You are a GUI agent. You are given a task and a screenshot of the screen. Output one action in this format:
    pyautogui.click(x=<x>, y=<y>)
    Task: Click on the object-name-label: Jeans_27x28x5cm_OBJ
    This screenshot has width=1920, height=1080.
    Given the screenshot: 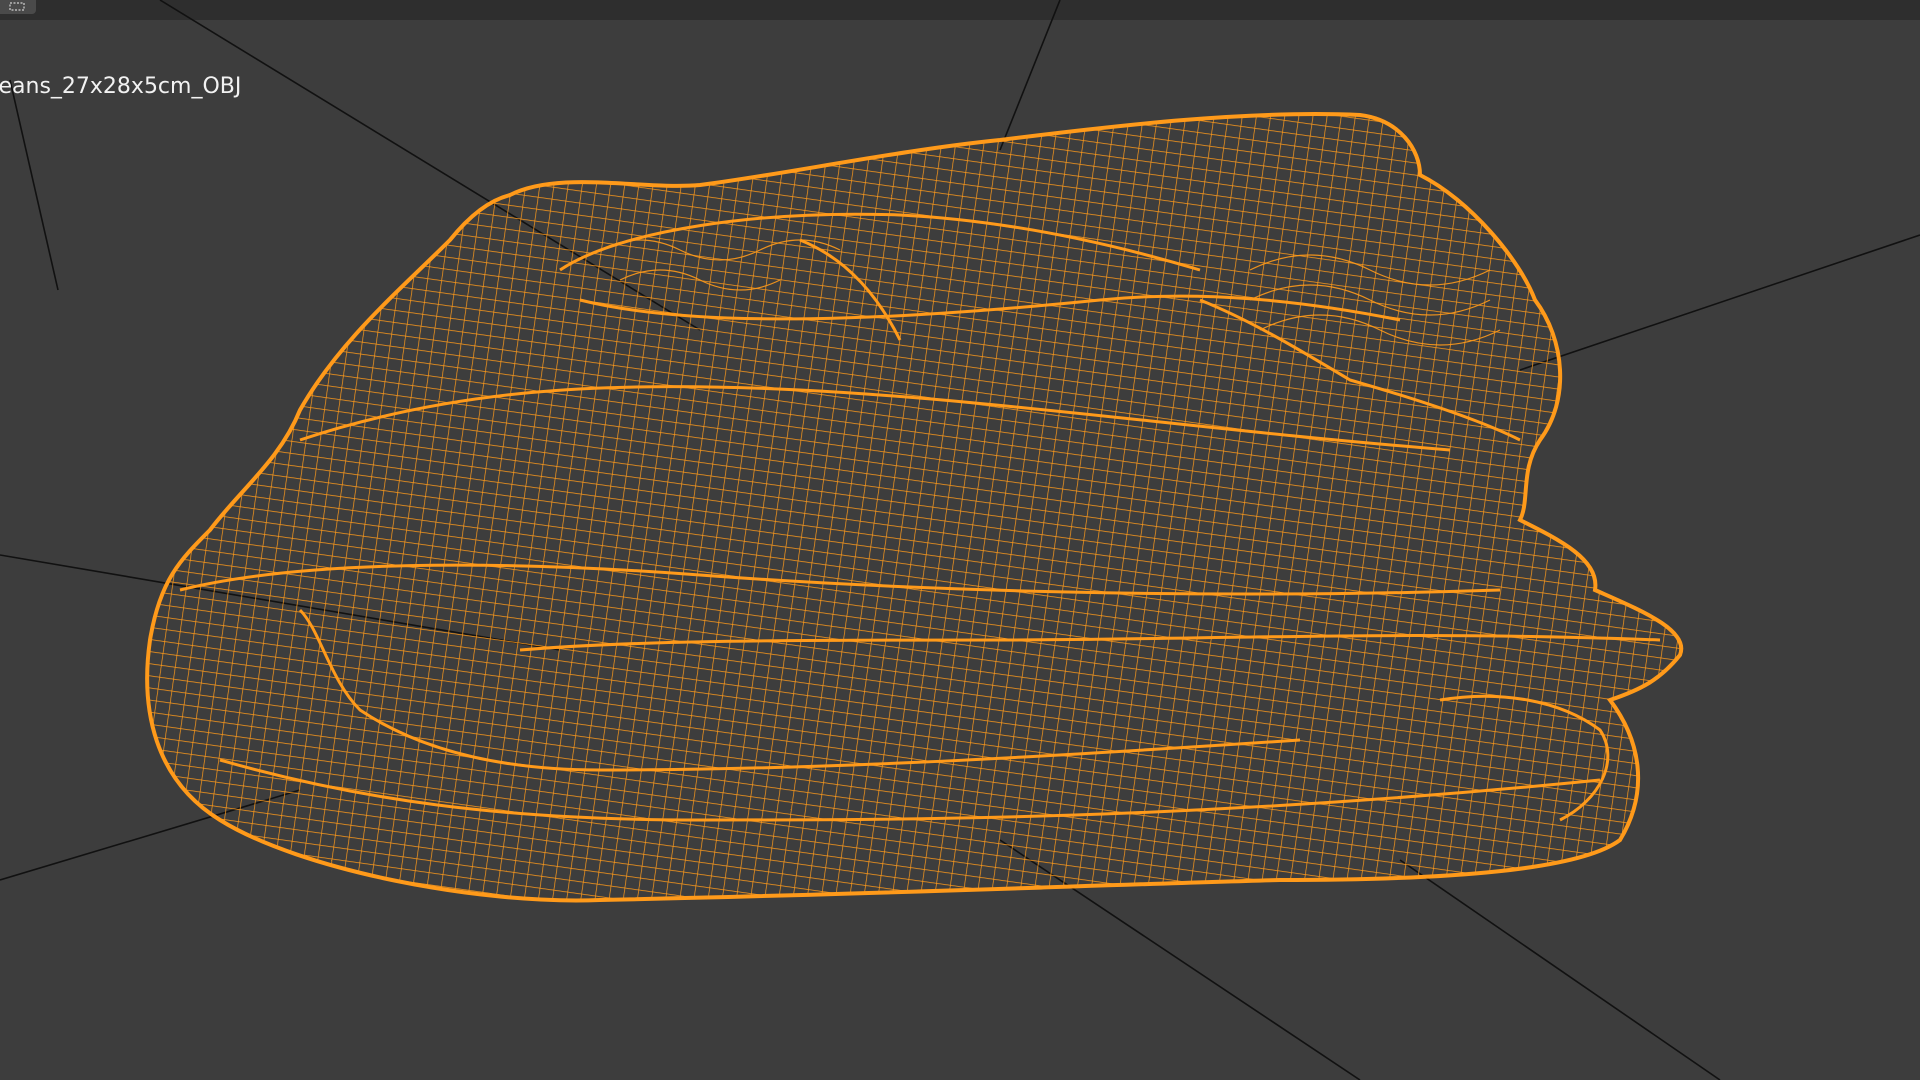 What is the action you would take?
    pyautogui.click(x=121, y=86)
    